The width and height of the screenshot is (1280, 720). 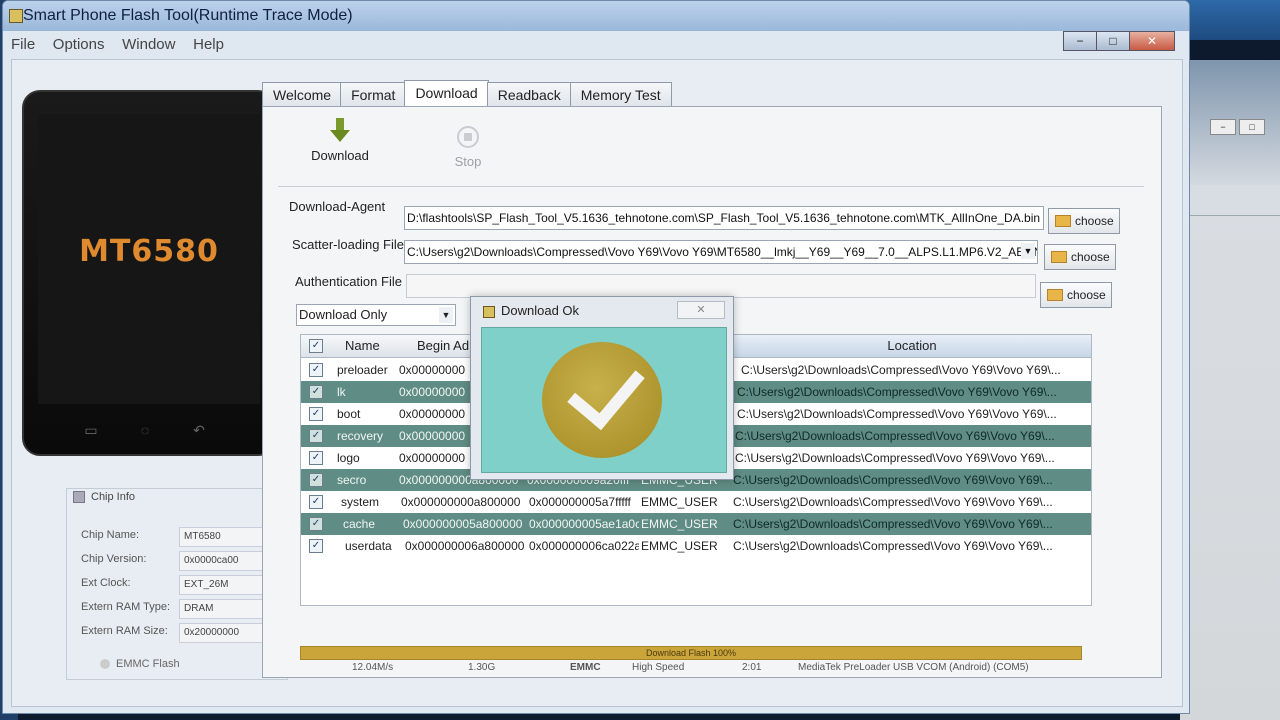 What do you see at coordinates (349, 414) in the screenshot?
I see `row-name: boot` at bounding box center [349, 414].